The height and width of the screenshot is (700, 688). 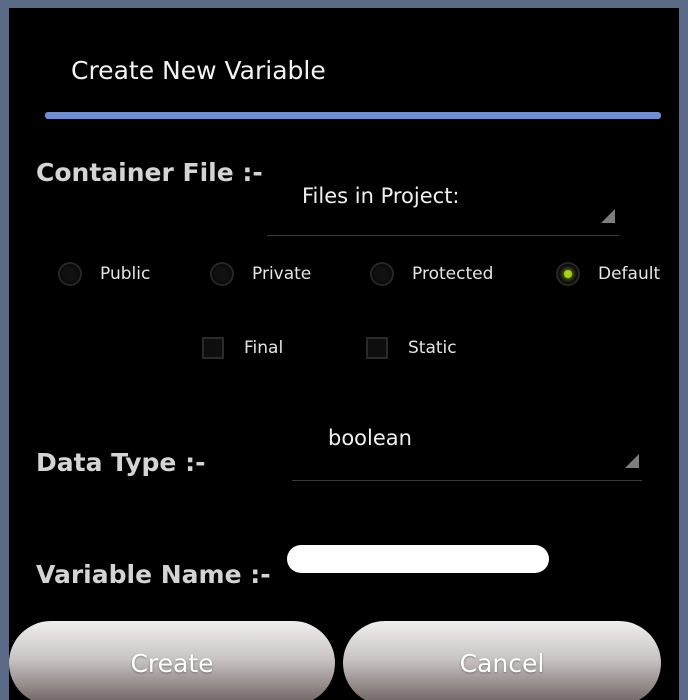 I want to click on container-file-spinner-value: Files in Project:, so click(x=381, y=196).